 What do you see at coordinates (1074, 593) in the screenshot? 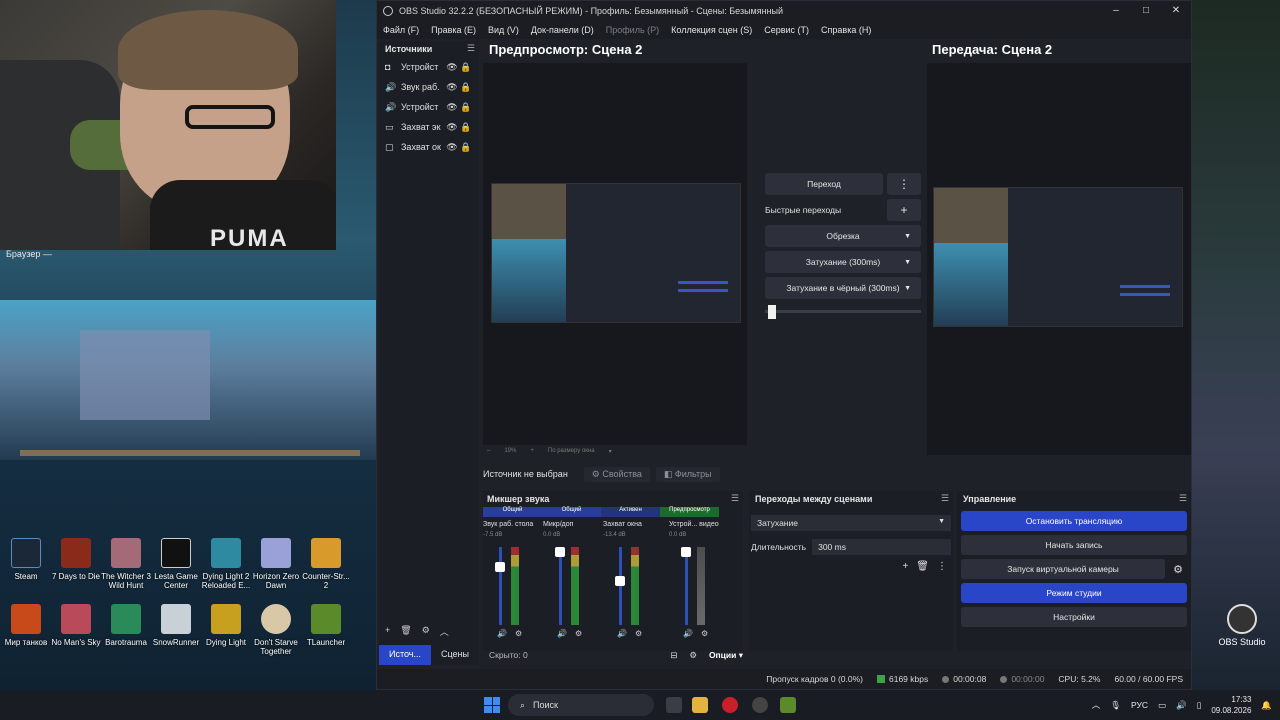
I see `studio-mode-button: Режим студии` at bounding box center [1074, 593].